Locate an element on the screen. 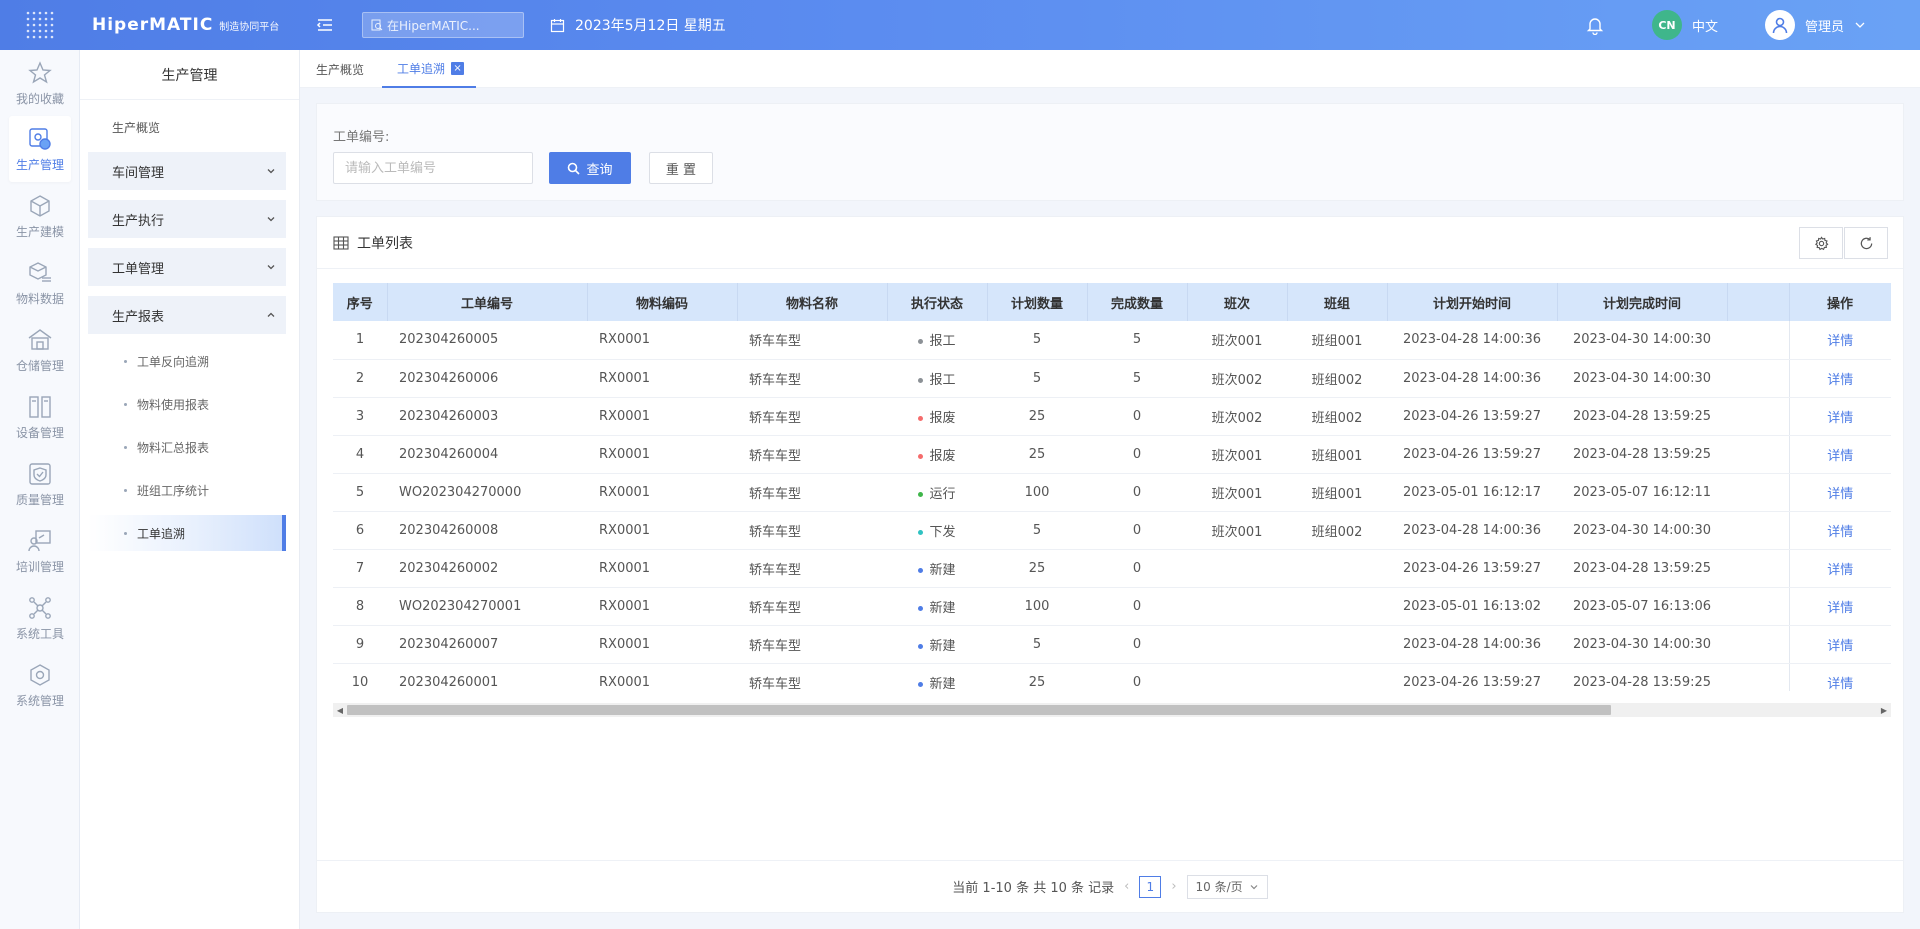 Image resolution: width=1920 pixels, height=929 pixels. cell-status: 新建 is located at coordinates (937, 568).